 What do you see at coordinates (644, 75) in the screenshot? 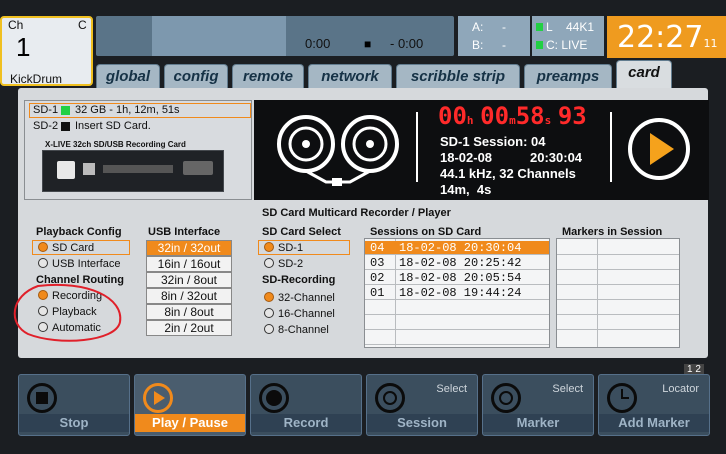
I see `tab-card: card` at bounding box center [644, 75].